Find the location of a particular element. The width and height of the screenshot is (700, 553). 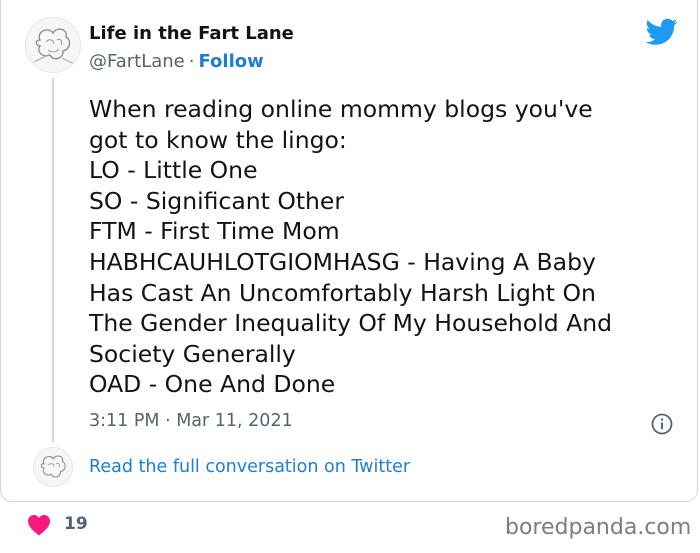

info-icon is located at coordinates (662, 424).